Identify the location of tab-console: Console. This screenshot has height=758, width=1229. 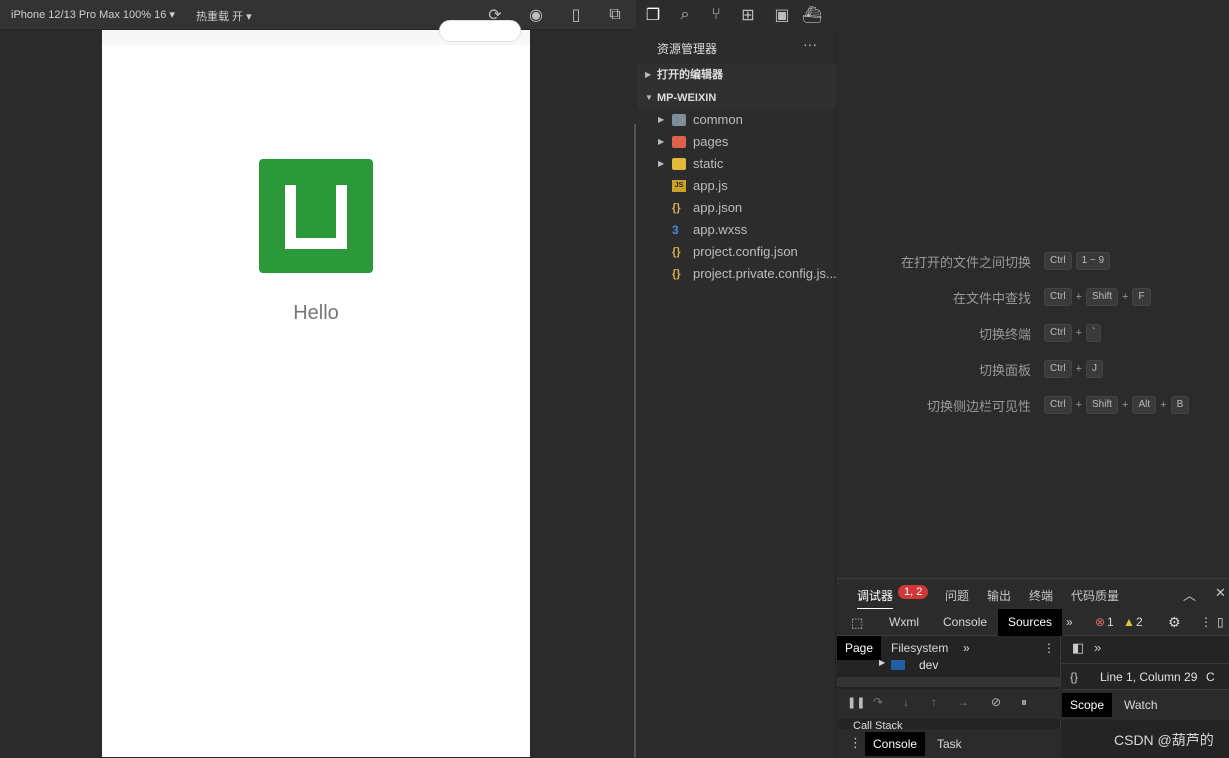
(965, 622).